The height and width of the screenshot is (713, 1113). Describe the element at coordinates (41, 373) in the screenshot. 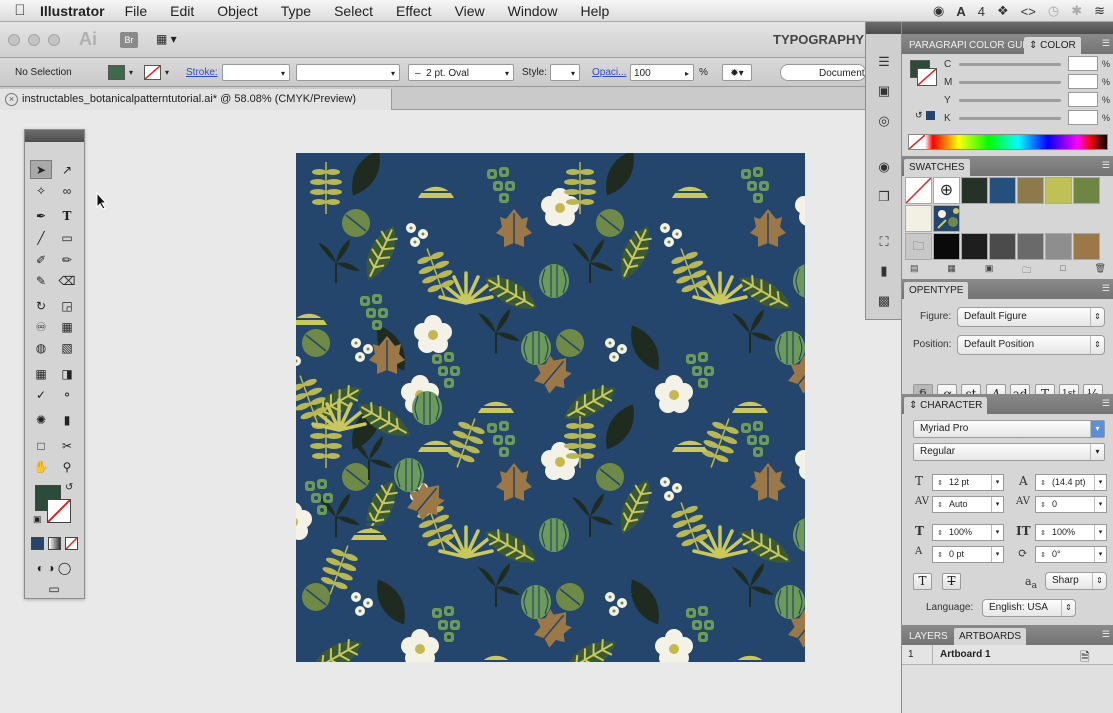

I see `mesh-tool-icon: ▦` at that location.